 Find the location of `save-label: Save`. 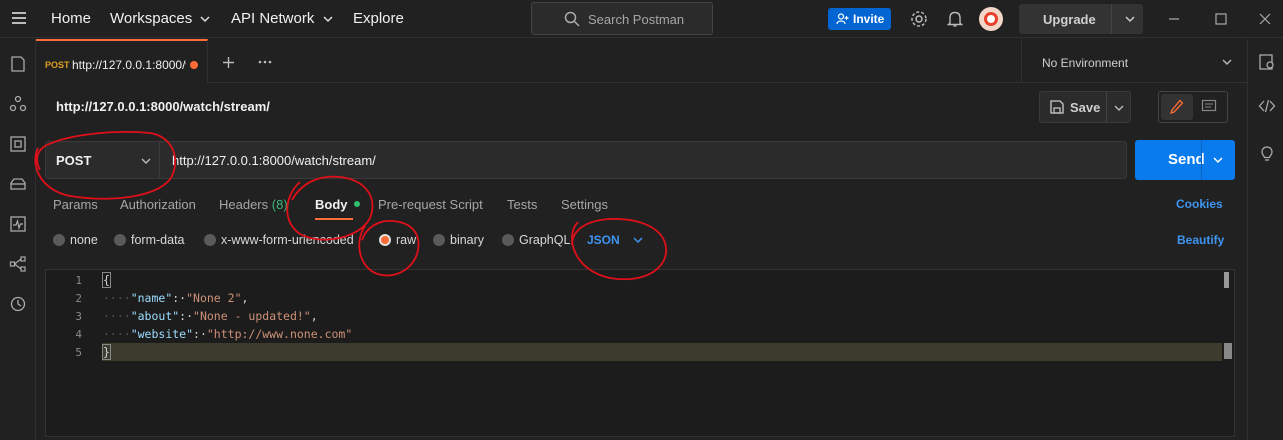

save-label: Save is located at coordinates (1085, 107).